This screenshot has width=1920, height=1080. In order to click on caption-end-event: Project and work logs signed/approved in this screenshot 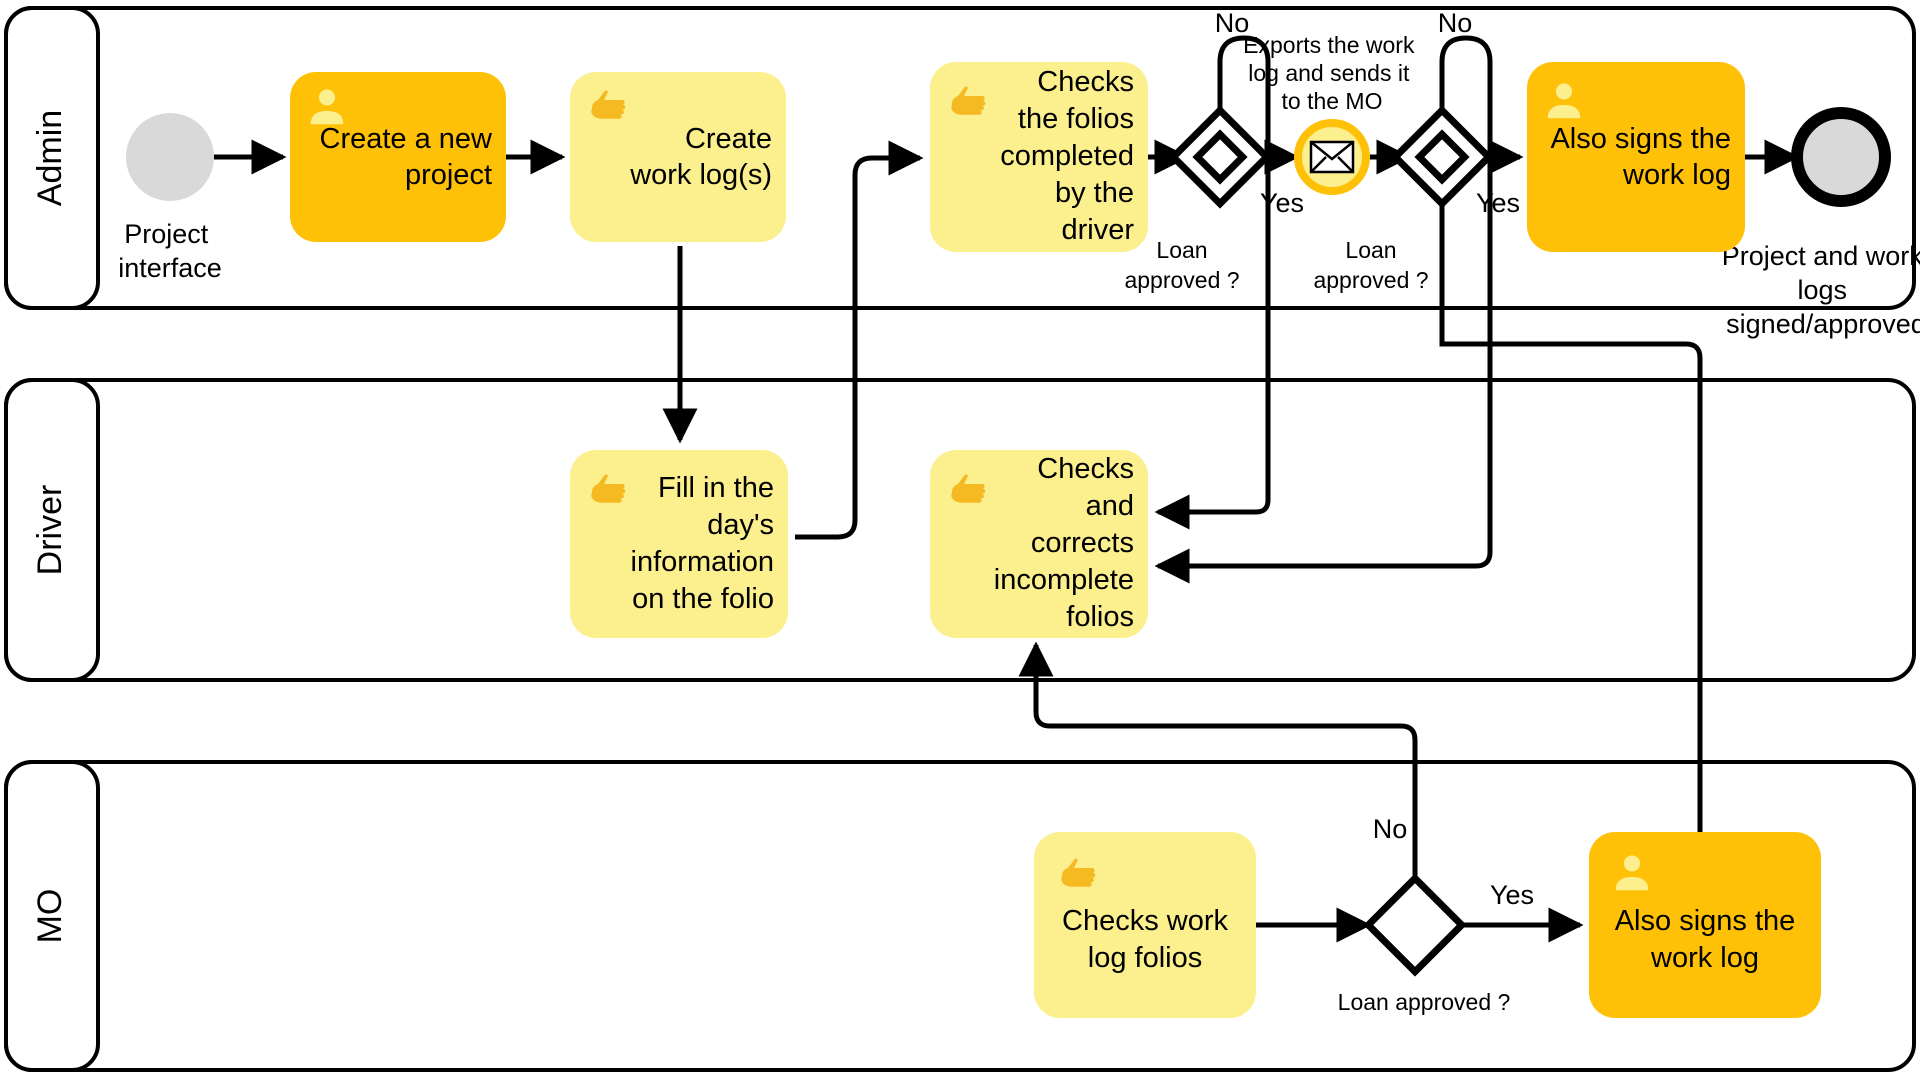, I will do `click(1821, 290)`.